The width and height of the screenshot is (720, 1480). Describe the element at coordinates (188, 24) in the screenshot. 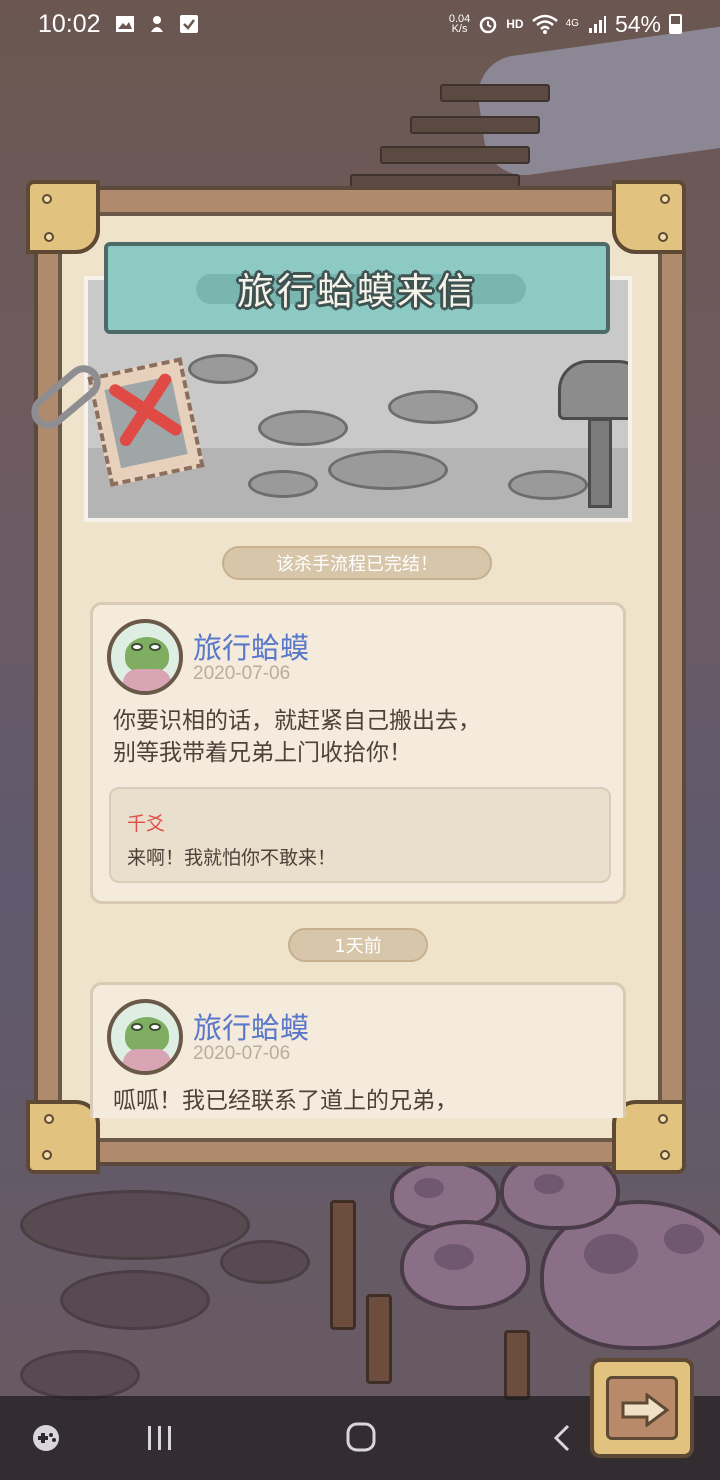

I see `checkbox-icon` at that location.